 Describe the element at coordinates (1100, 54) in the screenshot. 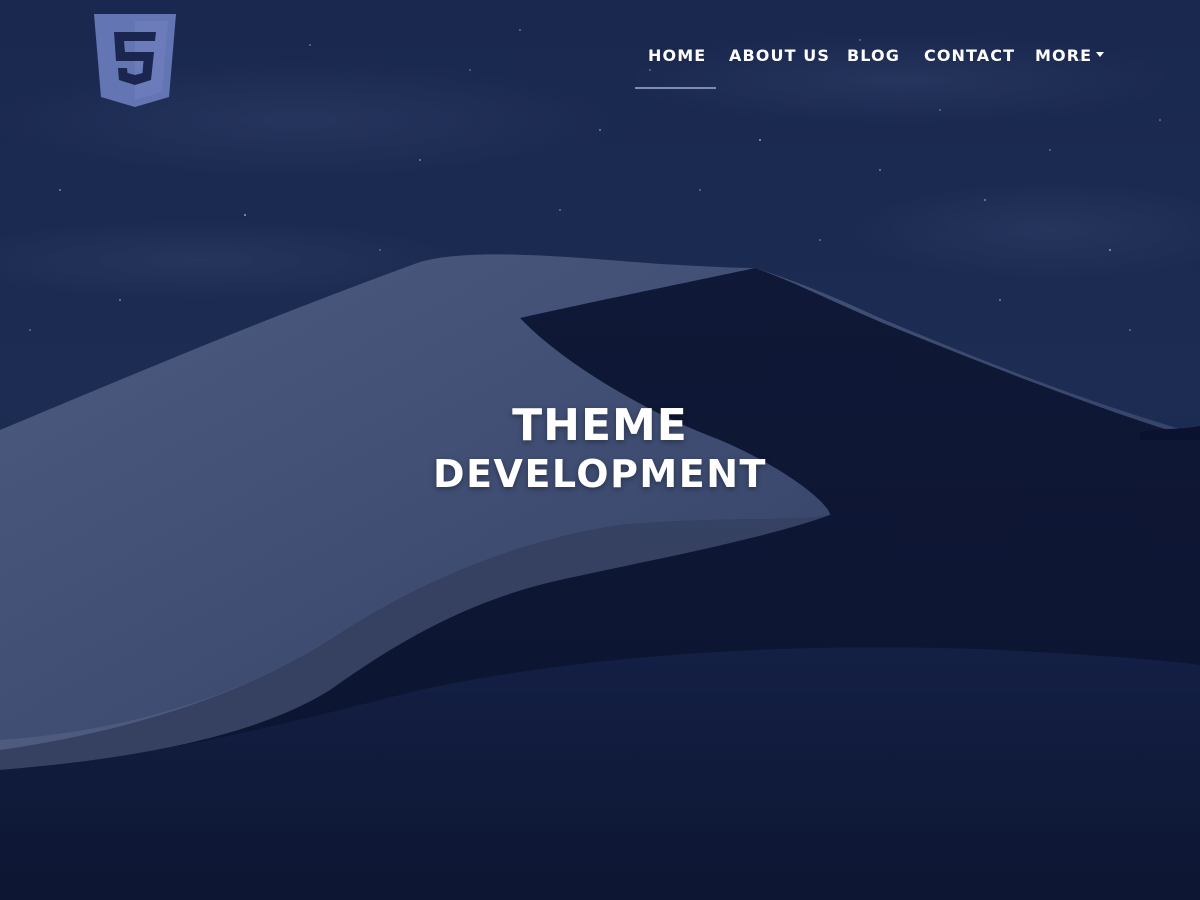

I see `caret-down-icon` at that location.